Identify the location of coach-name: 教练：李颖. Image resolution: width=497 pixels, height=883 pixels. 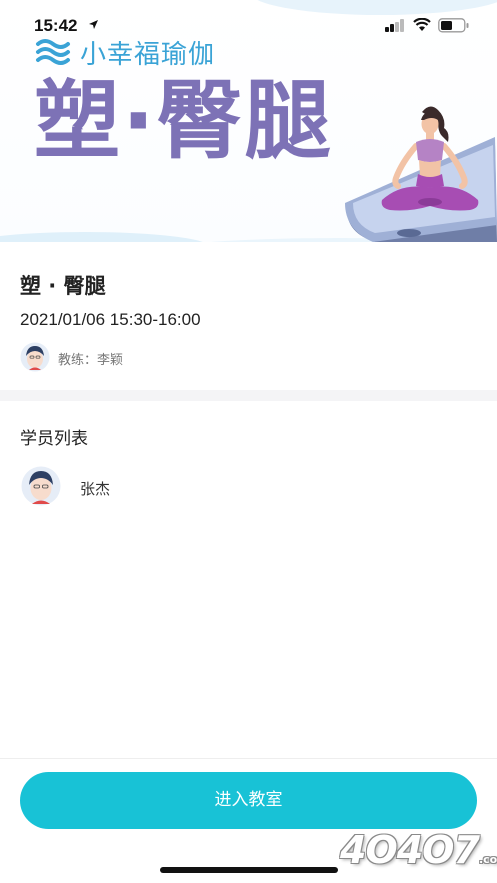
(91, 360).